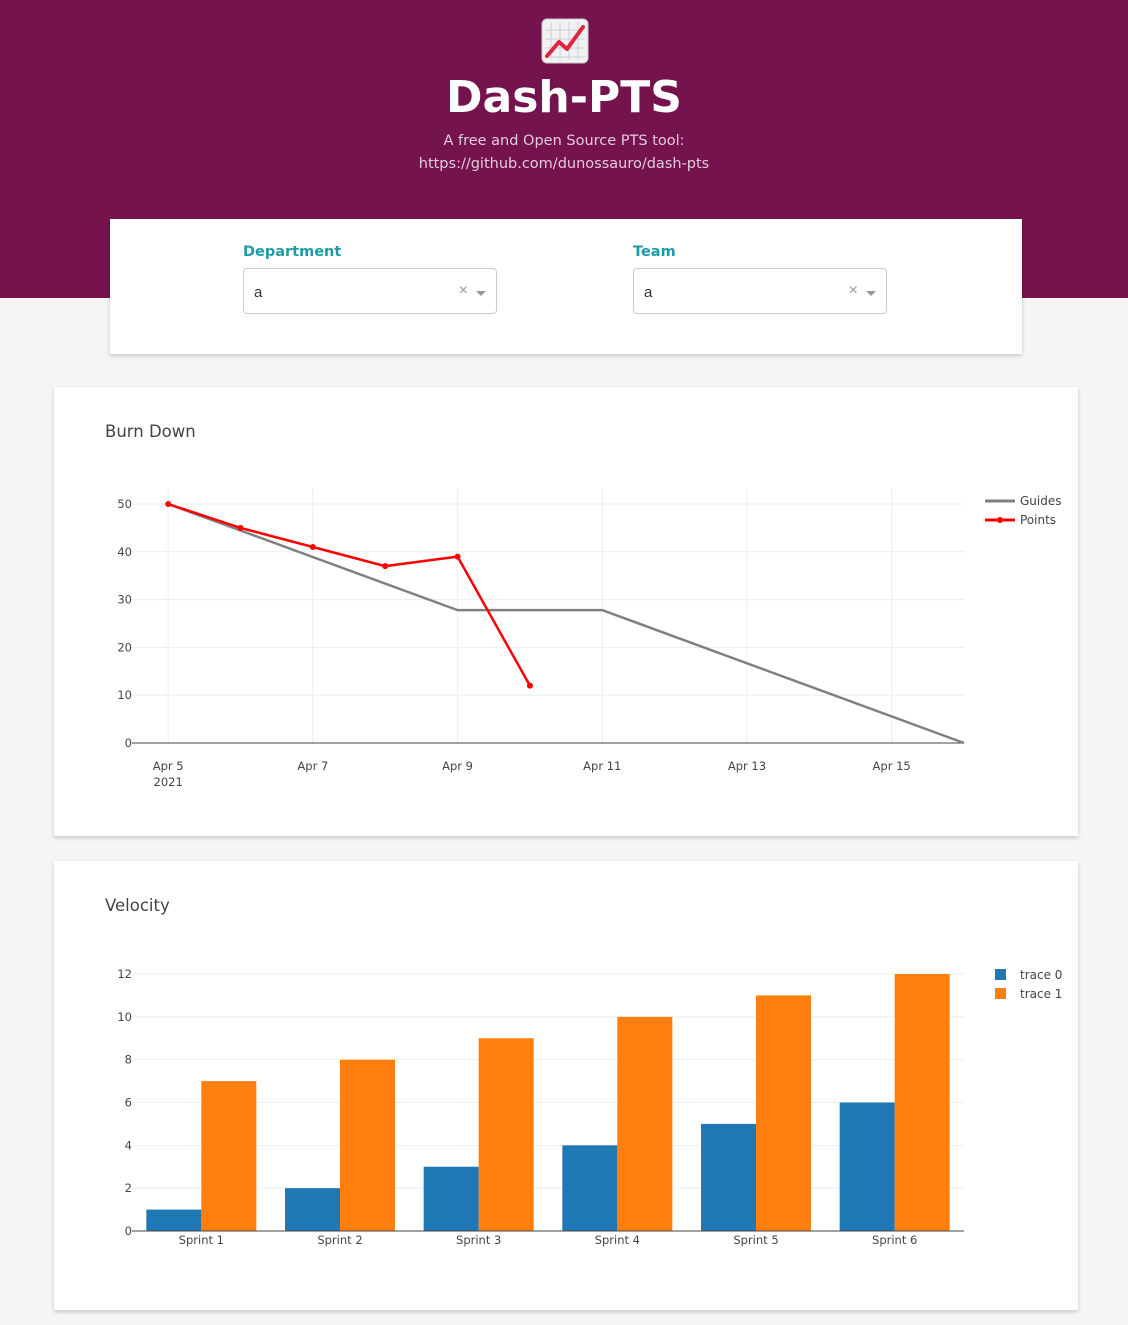  Describe the element at coordinates (648, 292) in the screenshot. I see `team-selected-value: a` at that location.